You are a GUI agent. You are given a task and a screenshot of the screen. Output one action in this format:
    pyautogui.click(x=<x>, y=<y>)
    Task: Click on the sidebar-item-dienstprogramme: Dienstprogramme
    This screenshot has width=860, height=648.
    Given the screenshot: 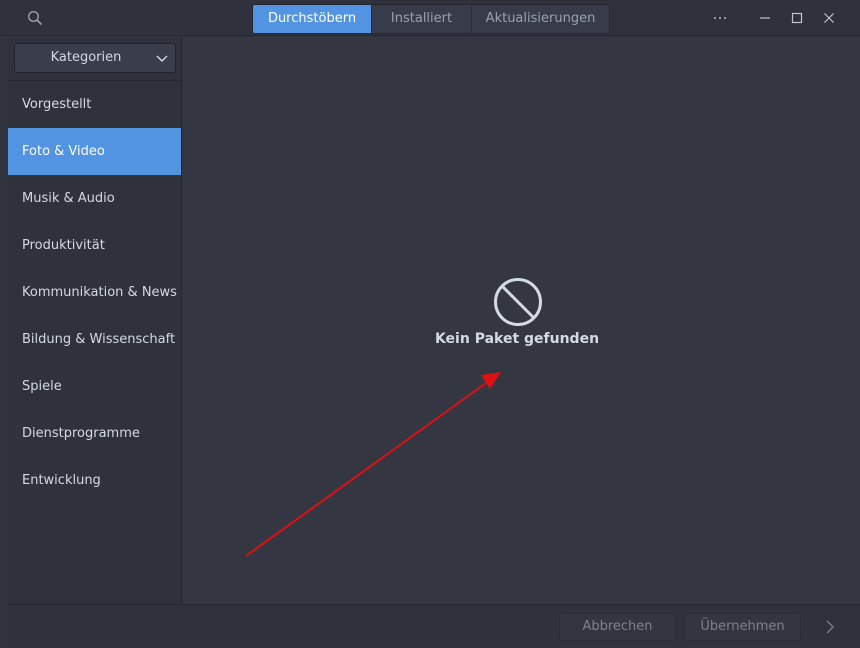 What is the action you would take?
    pyautogui.click(x=94, y=433)
    